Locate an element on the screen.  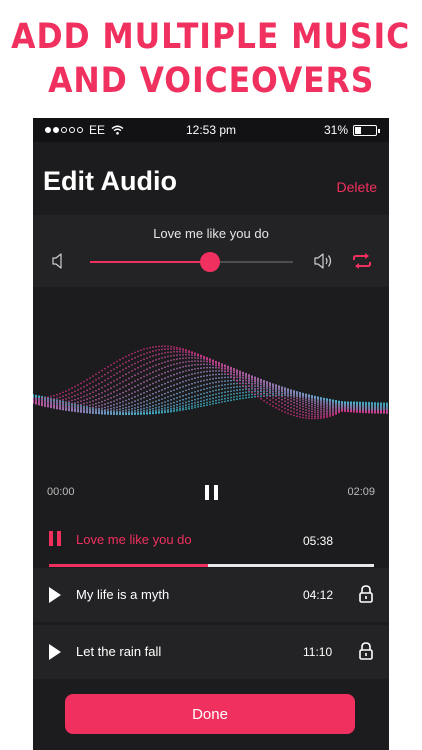
track-duration: 04:12 is located at coordinates (318, 595).